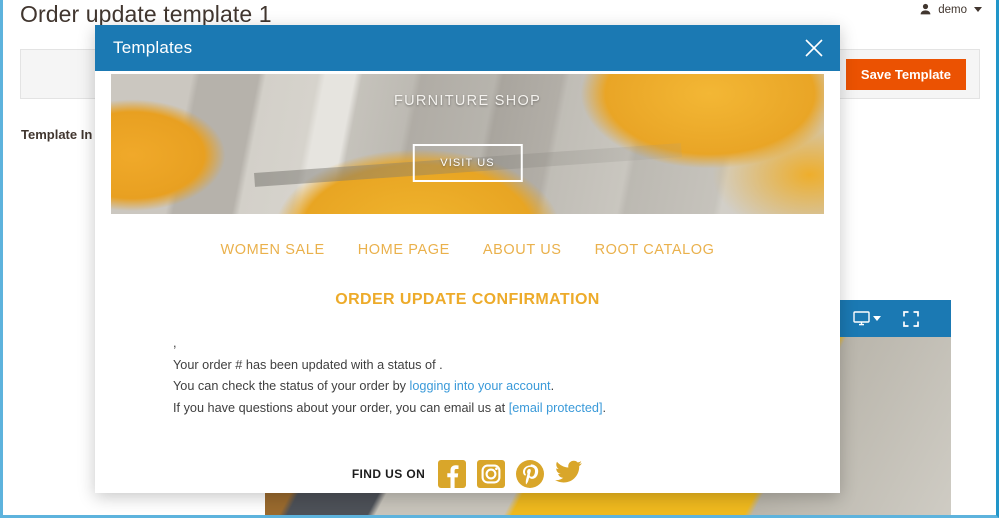 This screenshot has height=518, width=999. What do you see at coordinates (910, 318) in the screenshot?
I see `fullscreen-icon` at bounding box center [910, 318].